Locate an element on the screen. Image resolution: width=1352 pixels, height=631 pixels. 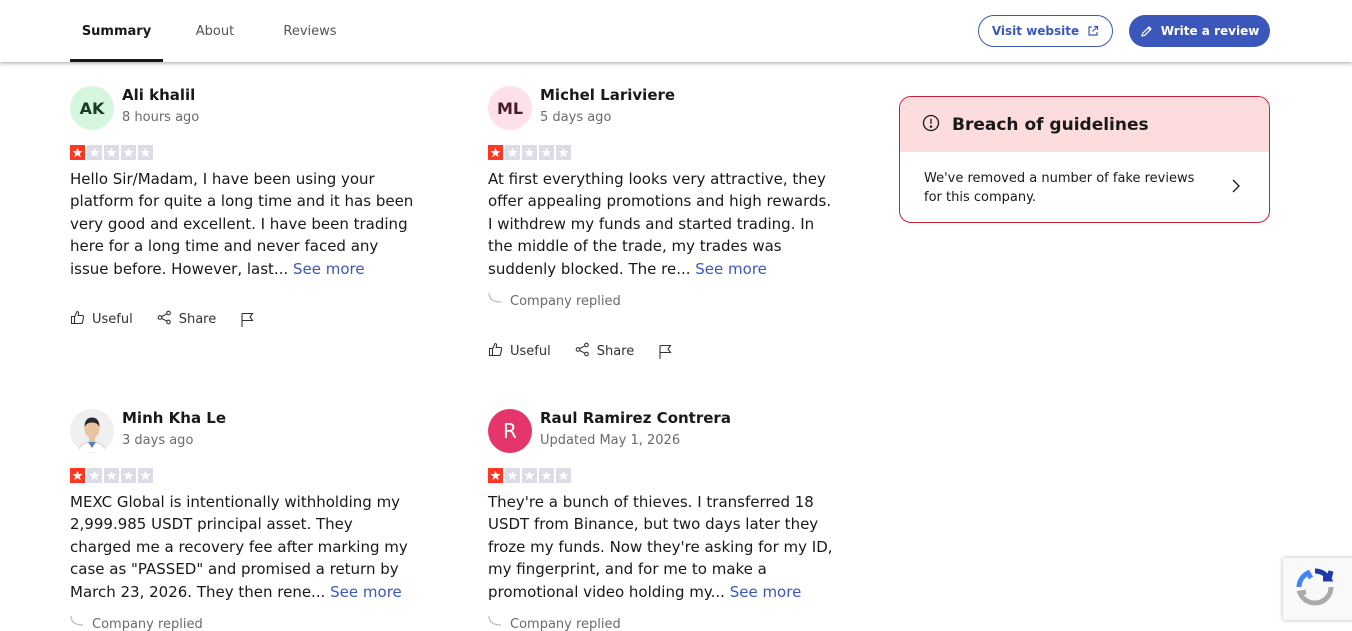
avatar: R is located at coordinates (510, 431).